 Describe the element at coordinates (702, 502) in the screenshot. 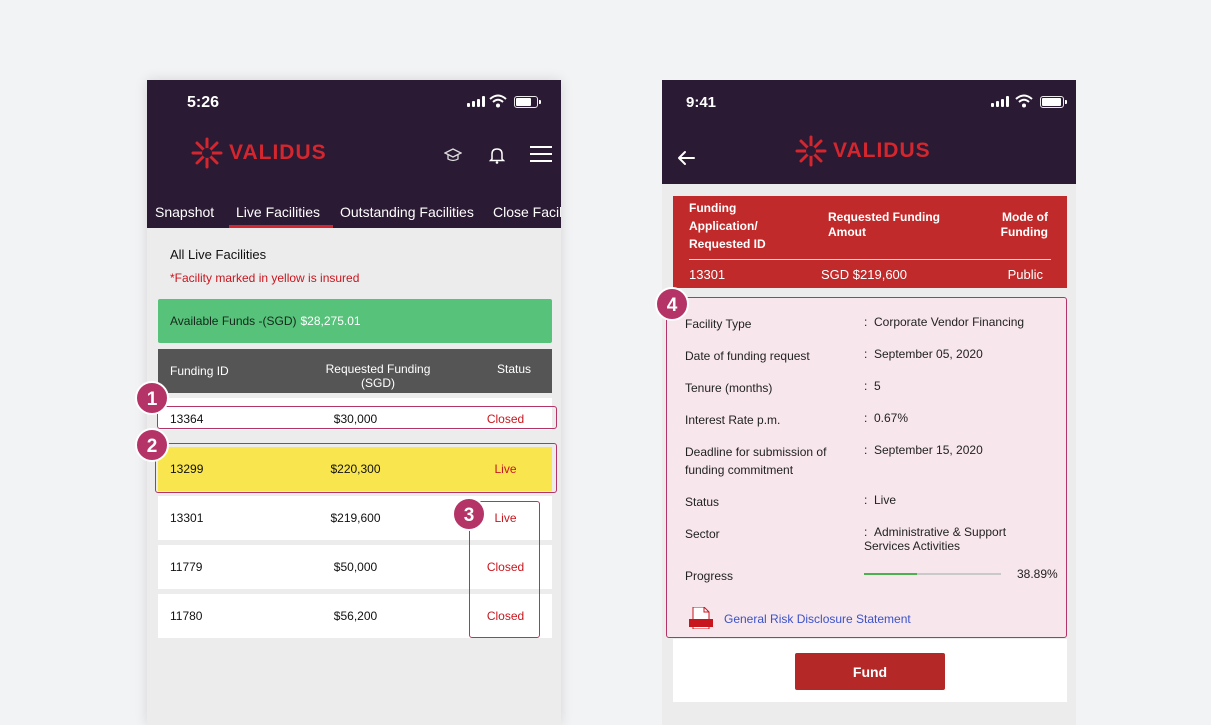

I see `detail-label-status: Status` at that location.